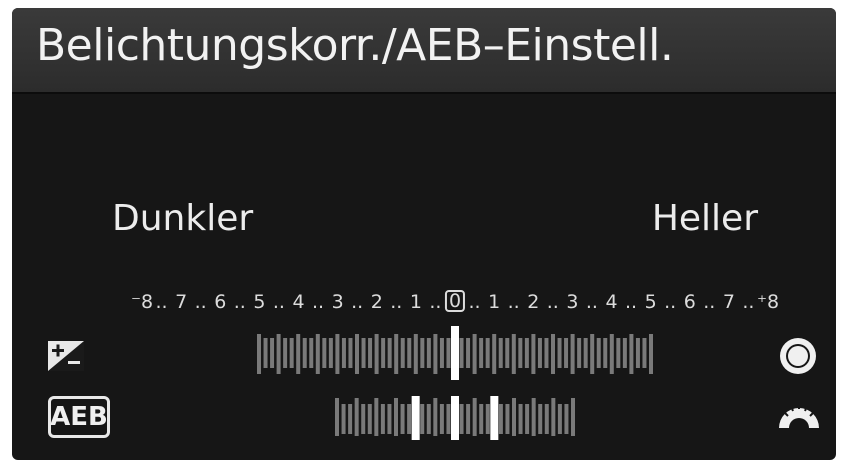 This screenshot has width=847, height=469. What do you see at coordinates (66, 356) in the screenshot?
I see `exposure-compensation-icon` at bounding box center [66, 356].